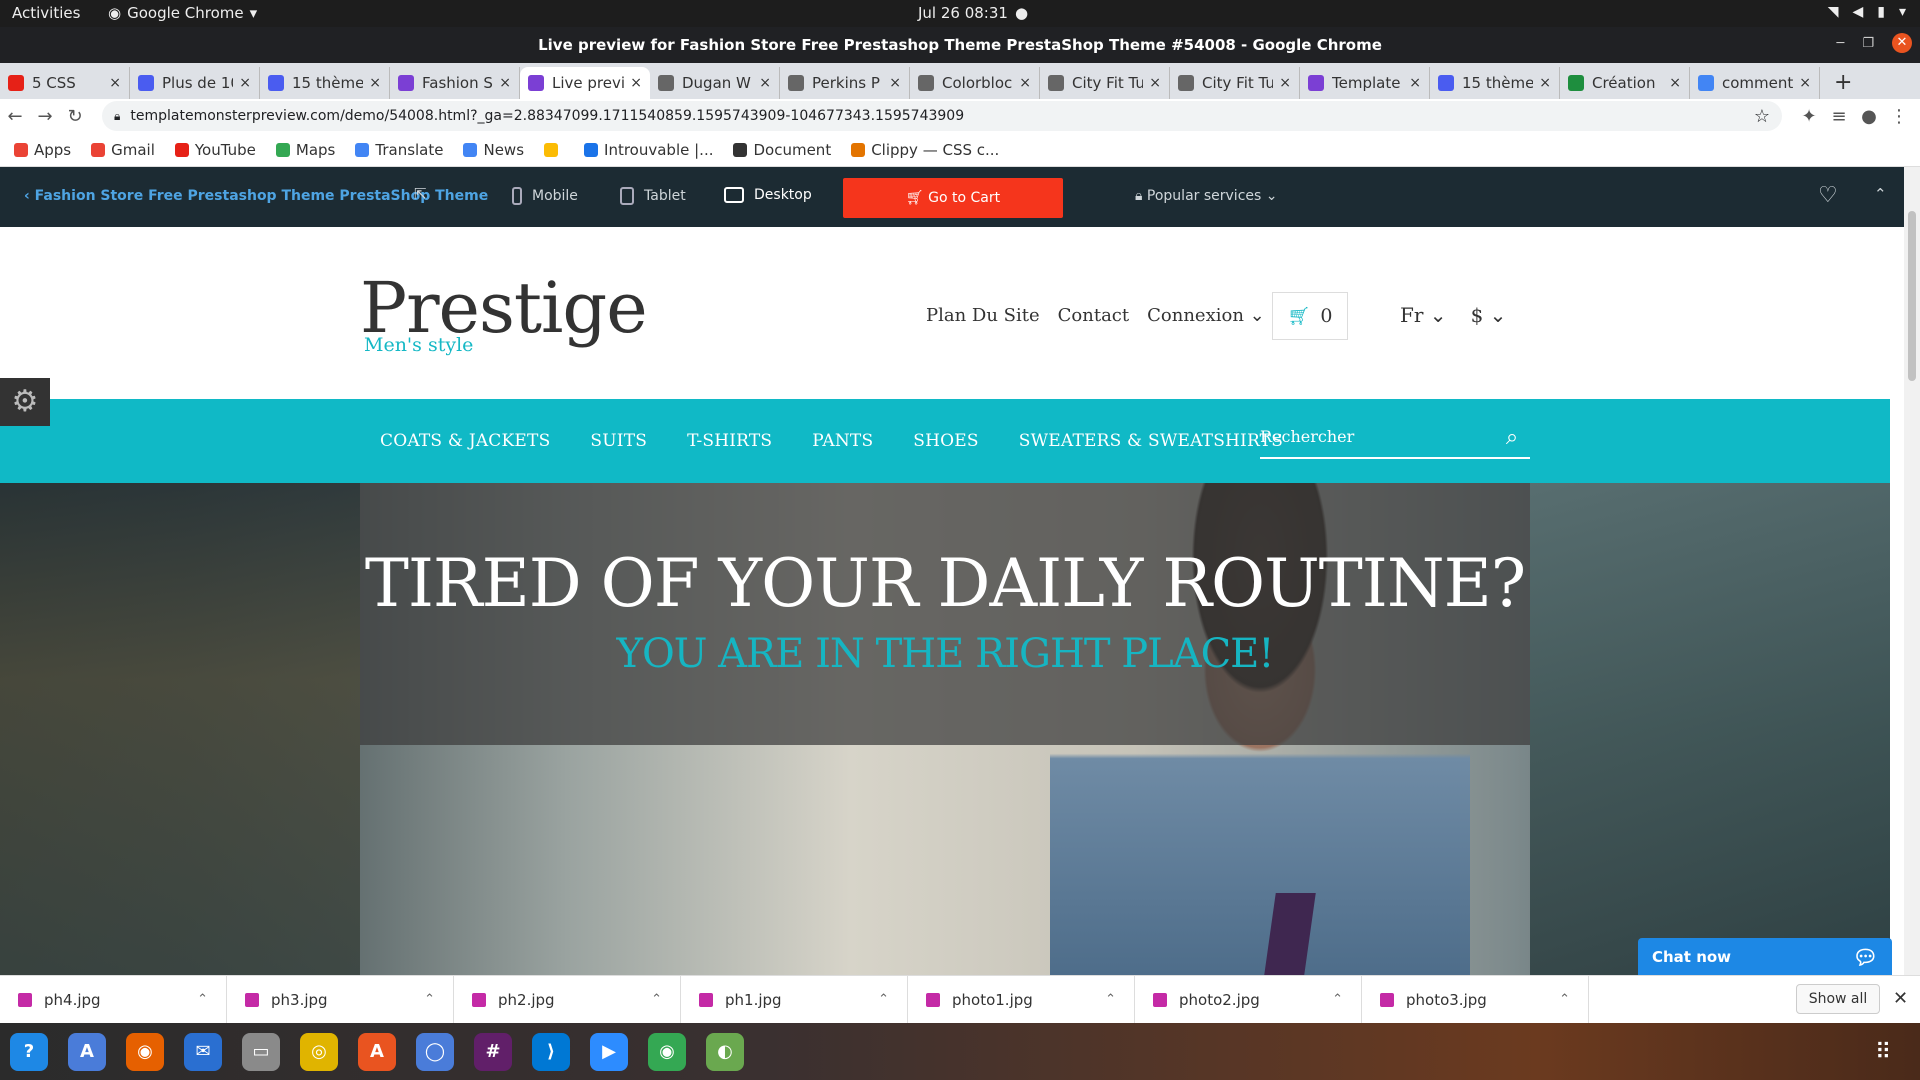 The height and width of the screenshot is (1080, 1920). Describe the element at coordinates (435, 1051) in the screenshot. I see `chromium-icon: ◯` at that location.